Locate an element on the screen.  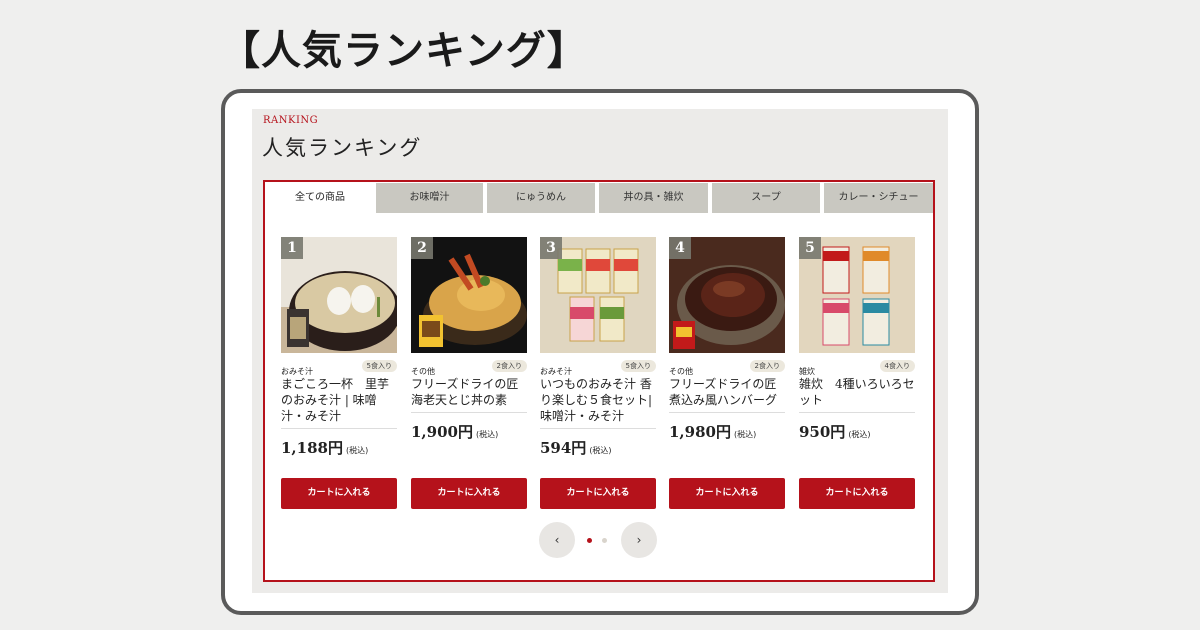
page-headline: 【人気ランキング】 is located at coordinates (404, 51).